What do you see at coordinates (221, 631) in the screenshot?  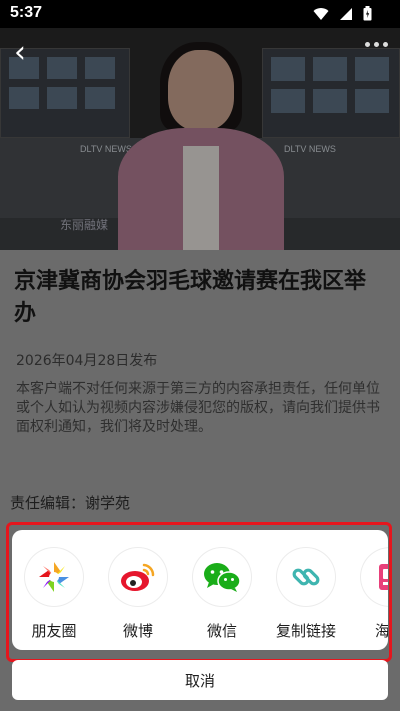 I see `share-option-label: 微信` at bounding box center [221, 631].